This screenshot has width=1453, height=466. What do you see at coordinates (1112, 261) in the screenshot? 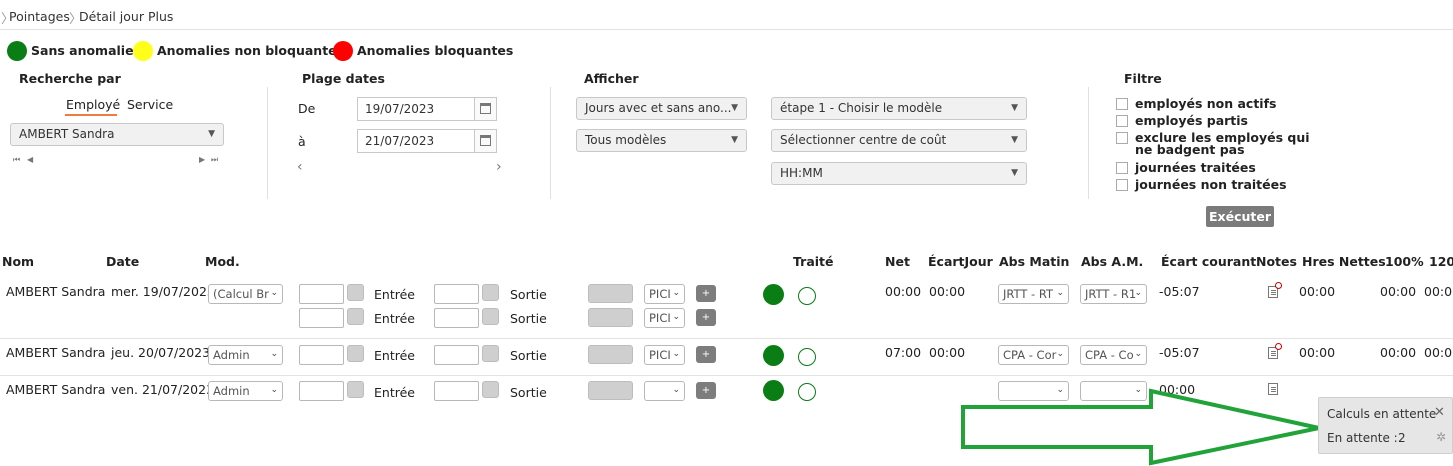
I see `column-header-abs-am: Abs A.M.` at bounding box center [1112, 261].